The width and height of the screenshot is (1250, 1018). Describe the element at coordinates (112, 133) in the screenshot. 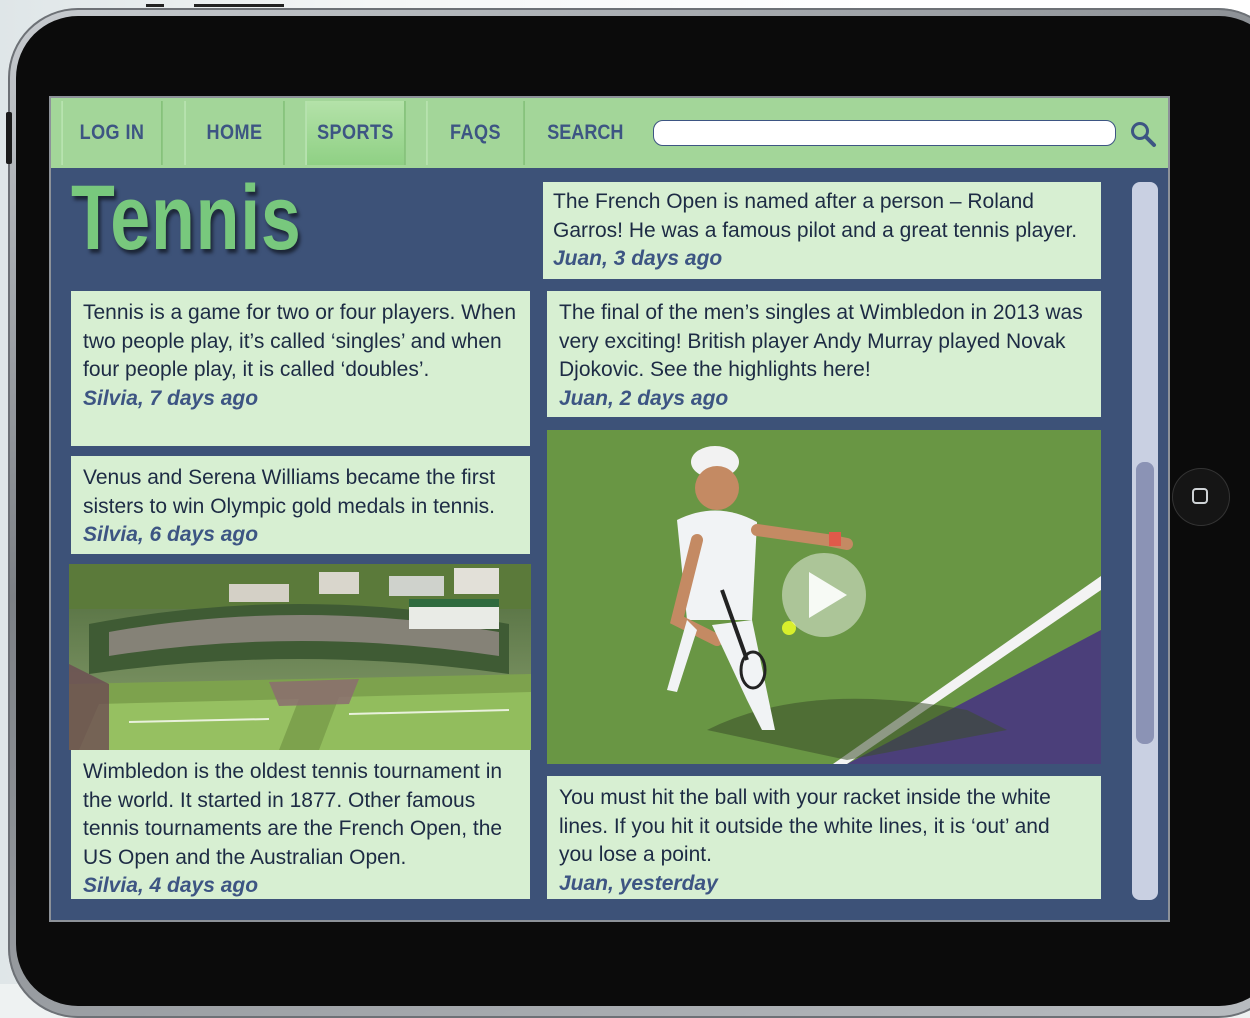

I see `tab-log-in: LOG IN` at that location.